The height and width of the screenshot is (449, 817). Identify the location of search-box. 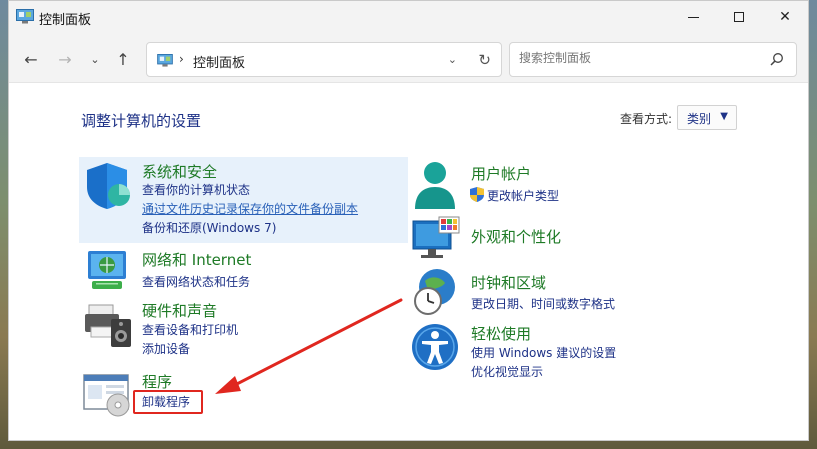
(653, 59).